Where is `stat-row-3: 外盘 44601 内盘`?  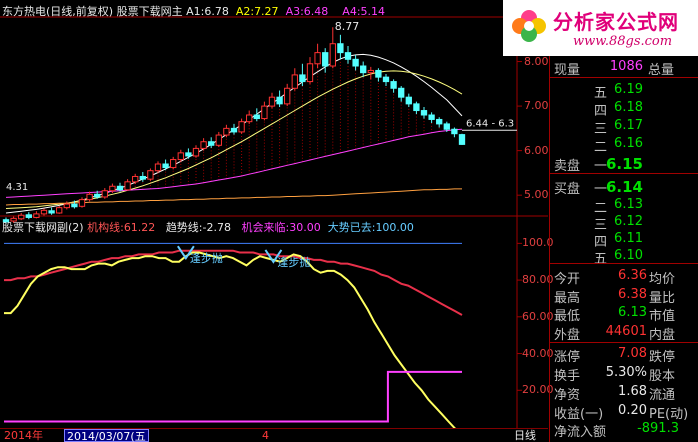
stat-row-3: 外盘 44601 内盘 is located at coordinates (624, 333).